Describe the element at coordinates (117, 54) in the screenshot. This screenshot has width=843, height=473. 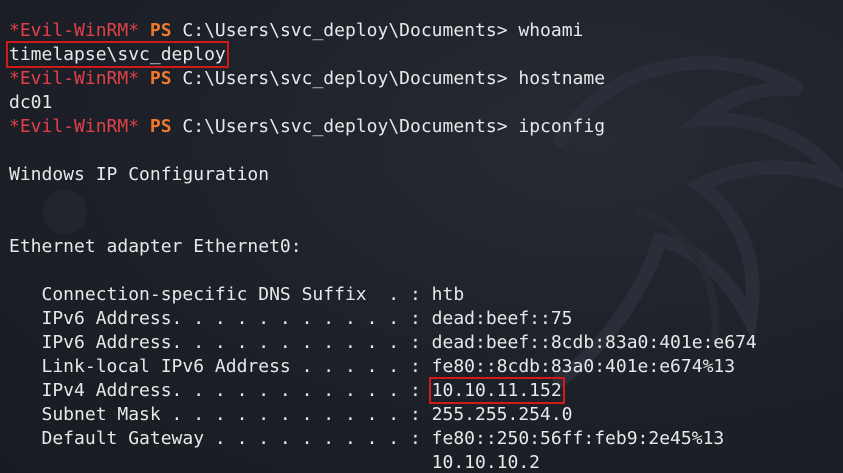
I see `whoami-output-highlighted: timelapse\svc_deploy` at that location.